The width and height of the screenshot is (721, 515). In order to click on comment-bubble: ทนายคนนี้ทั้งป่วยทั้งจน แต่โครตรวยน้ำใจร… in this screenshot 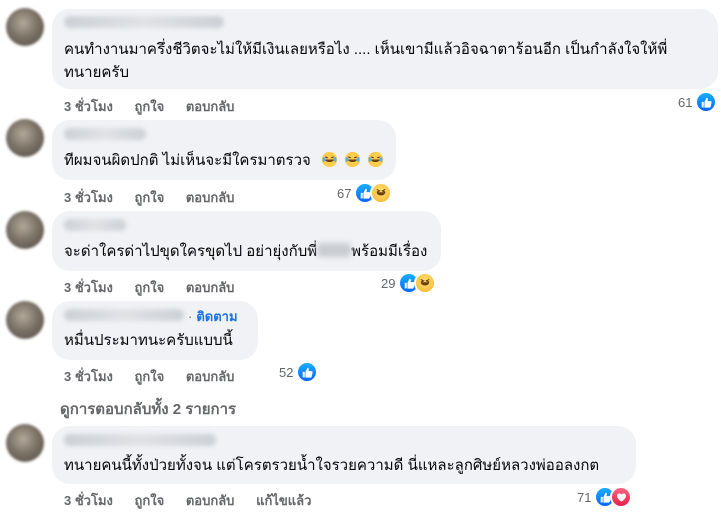, I will do `click(344, 455)`.